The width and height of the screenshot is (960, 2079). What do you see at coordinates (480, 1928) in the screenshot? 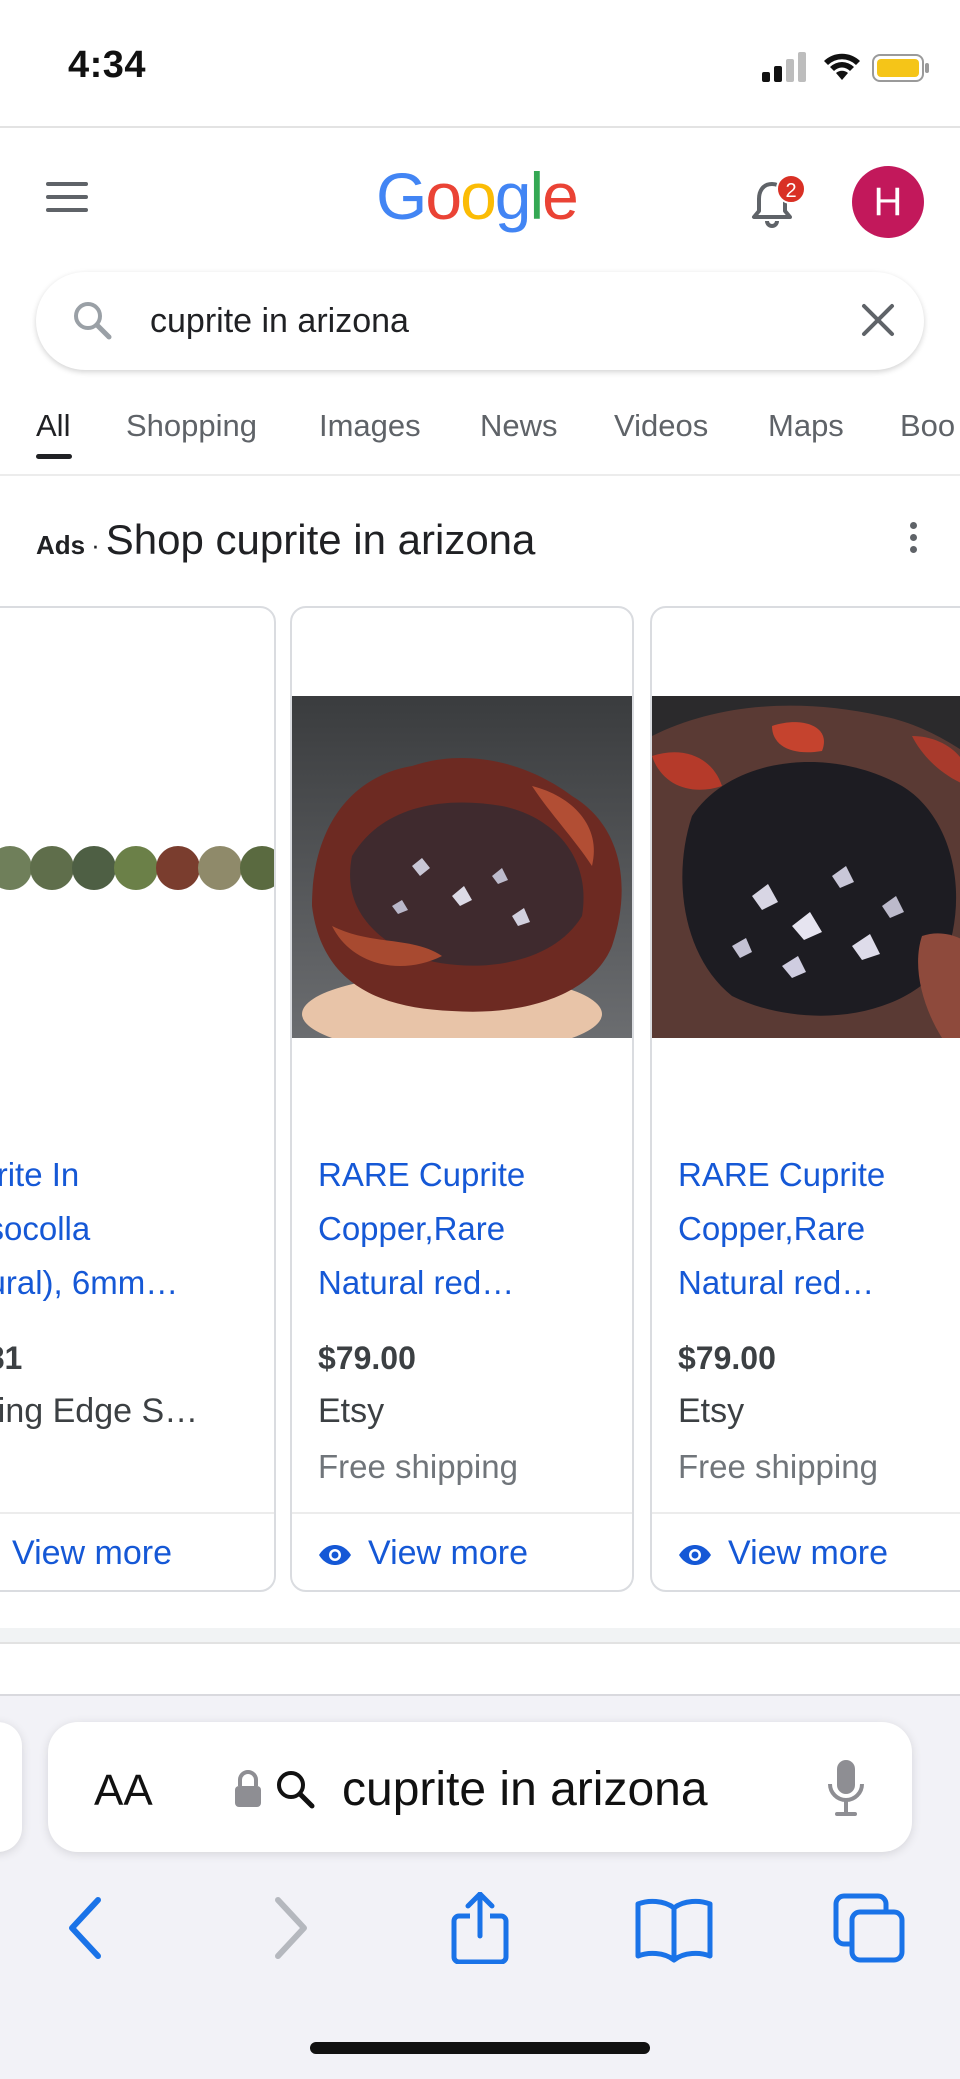
I see `share-icon` at bounding box center [480, 1928].